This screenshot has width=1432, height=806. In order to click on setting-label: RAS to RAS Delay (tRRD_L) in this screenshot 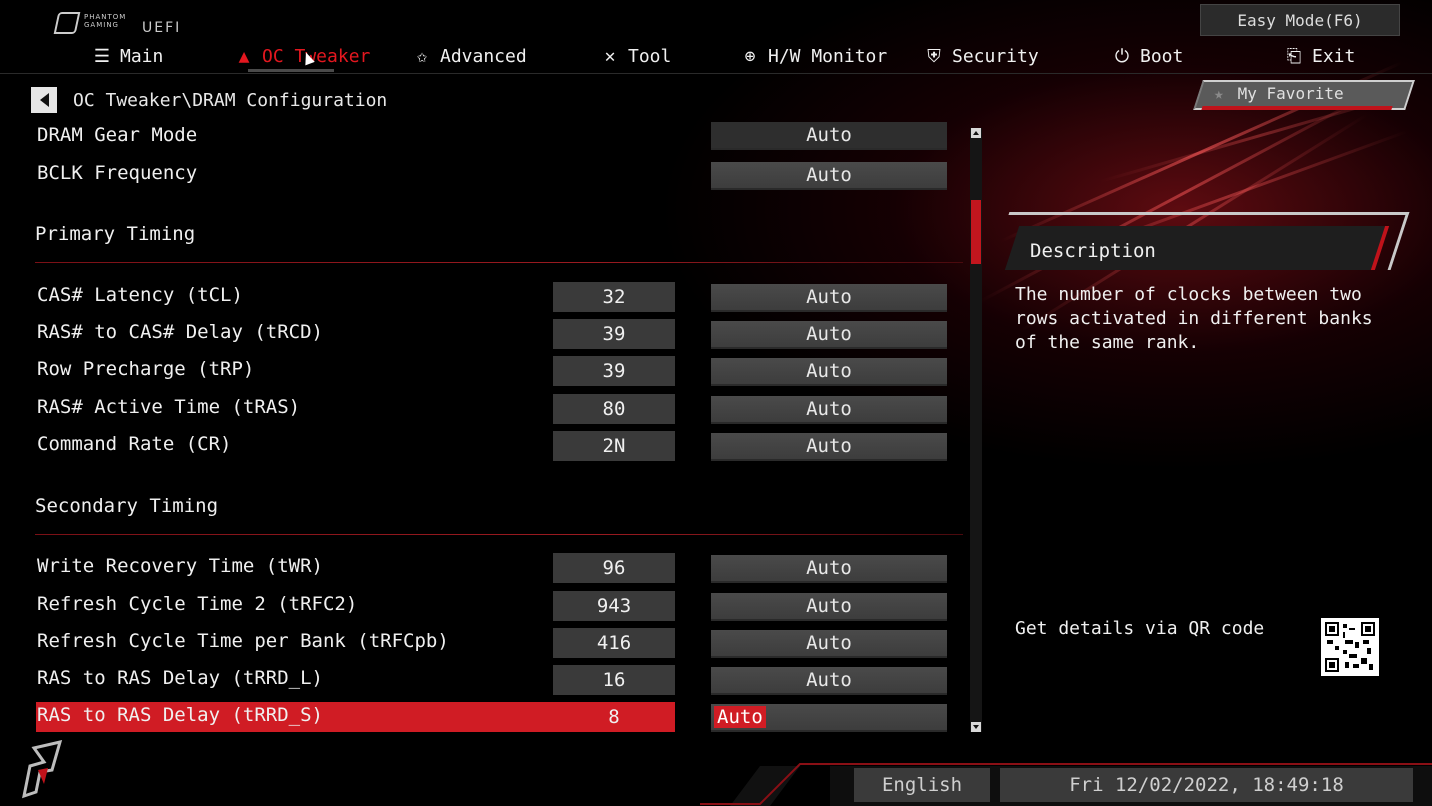, I will do `click(180, 678)`.